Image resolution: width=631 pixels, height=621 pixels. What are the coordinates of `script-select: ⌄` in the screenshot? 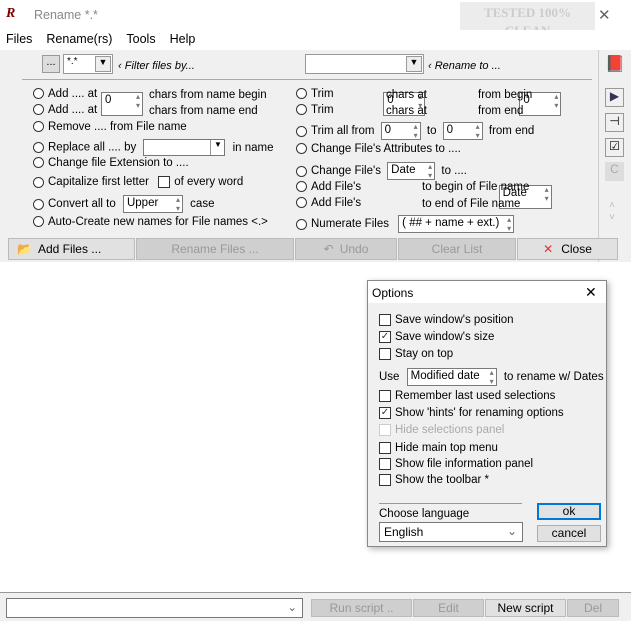 It's located at (154, 608).